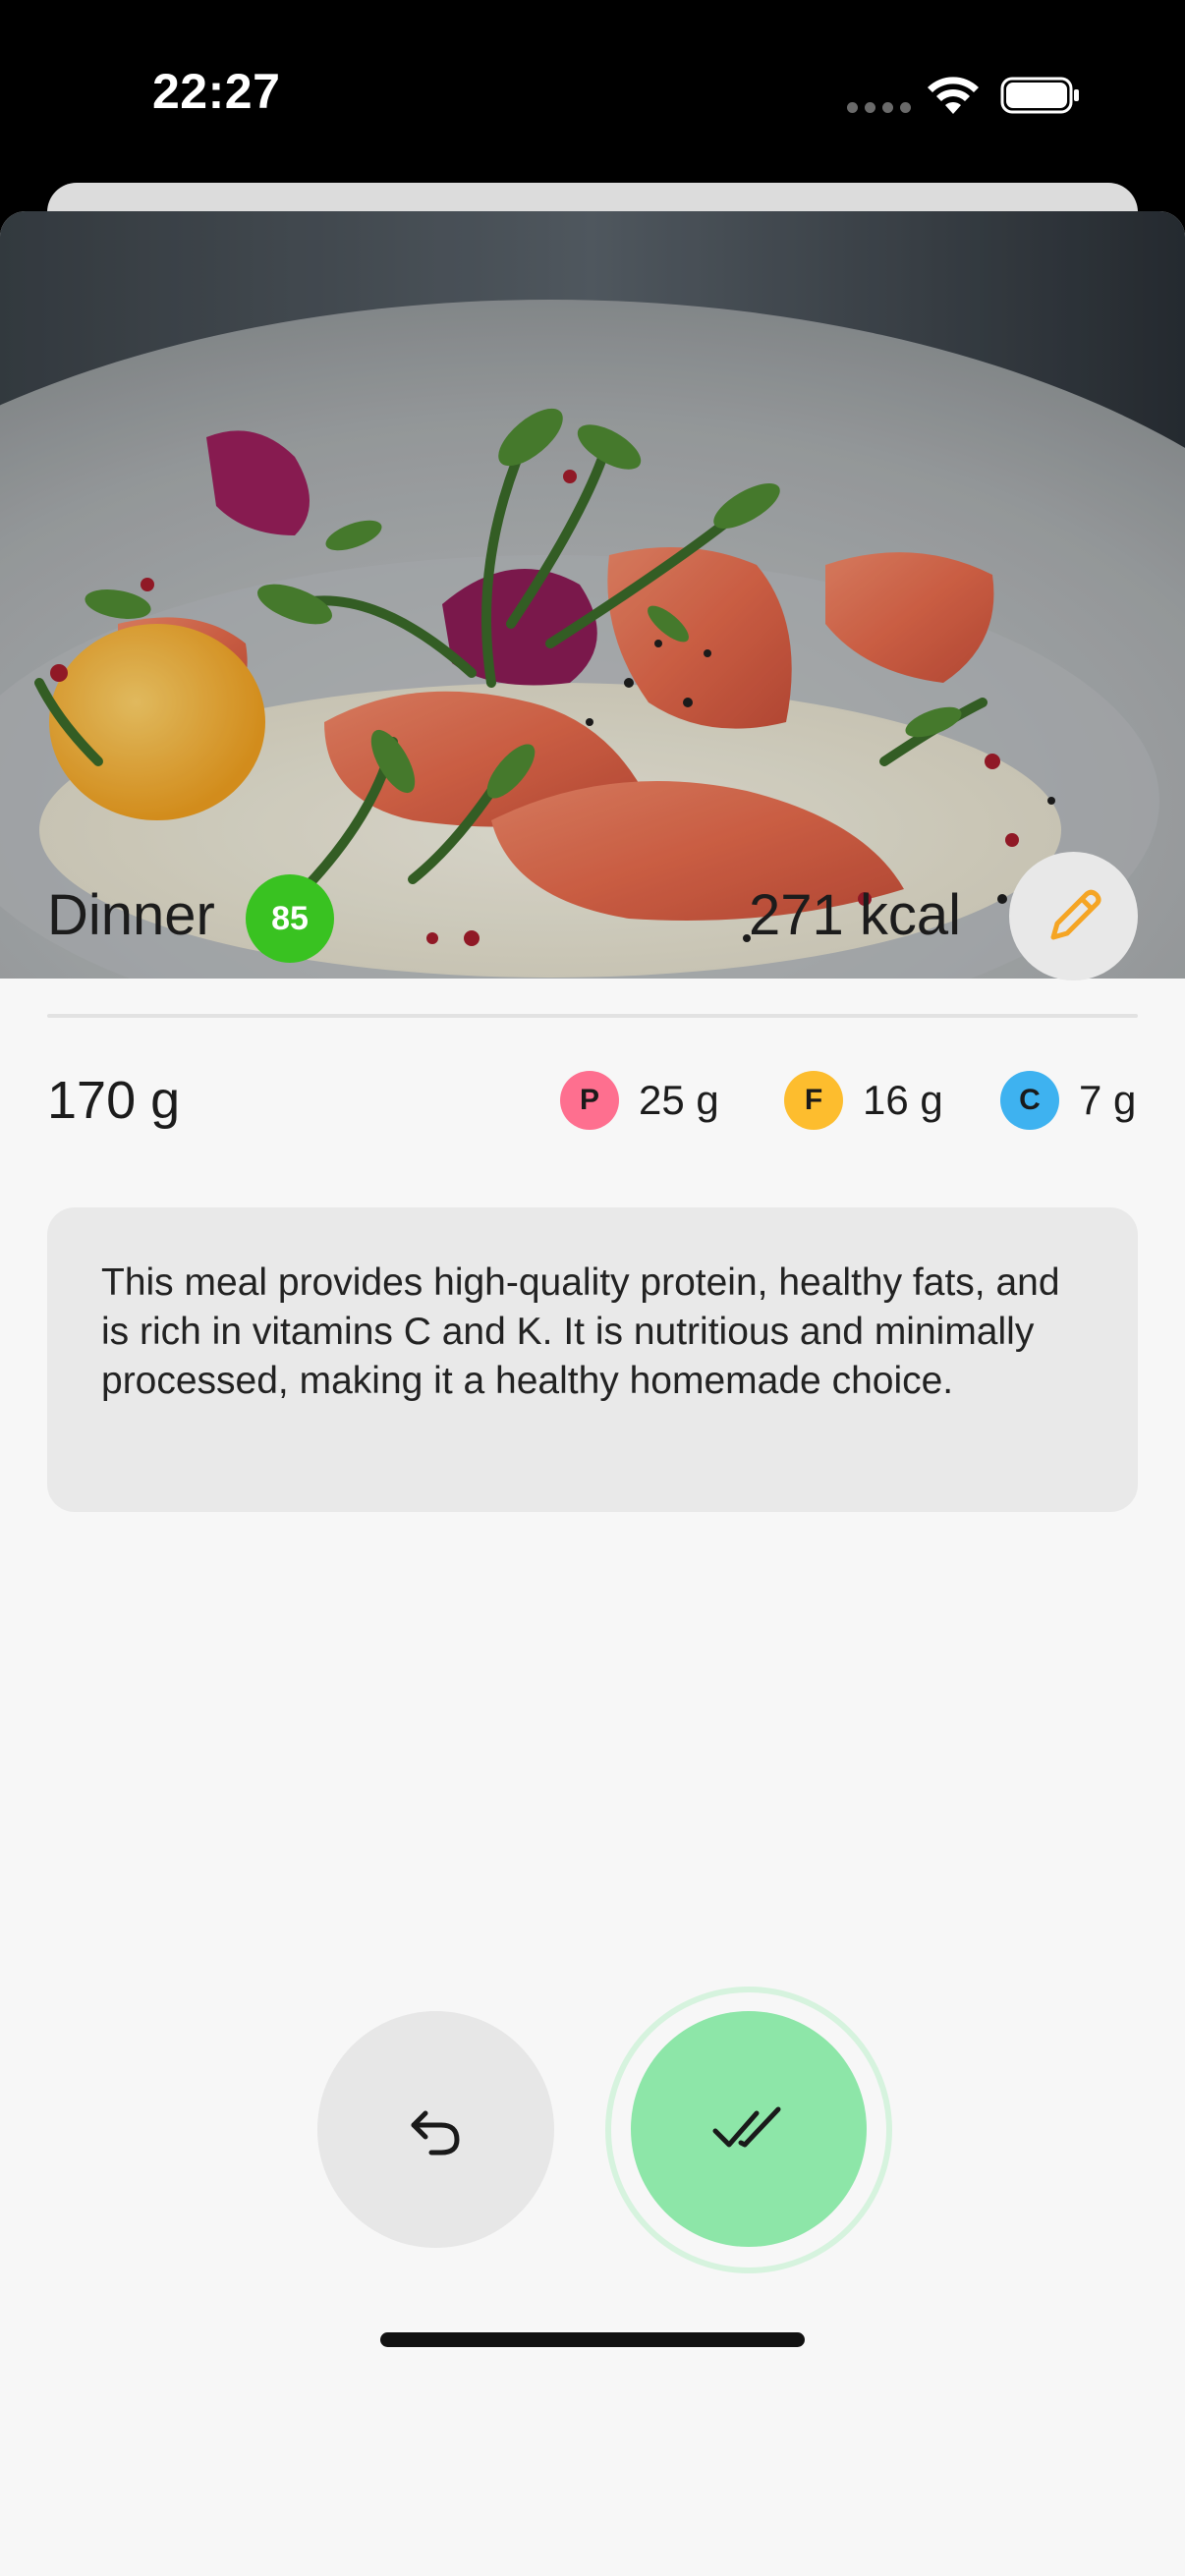 Image resolution: width=1185 pixels, height=2576 pixels. What do you see at coordinates (903, 1100) in the screenshot?
I see `fat-value: 16 g` at bounding box center [903, 1100].